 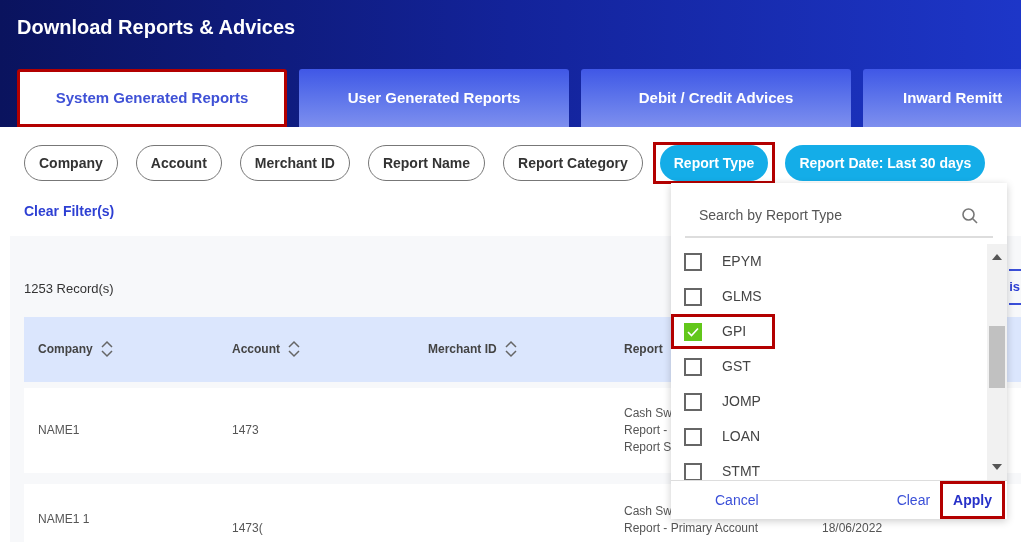 I want to click on record-count: 1253 Record(s), so click(x=69, y=289).